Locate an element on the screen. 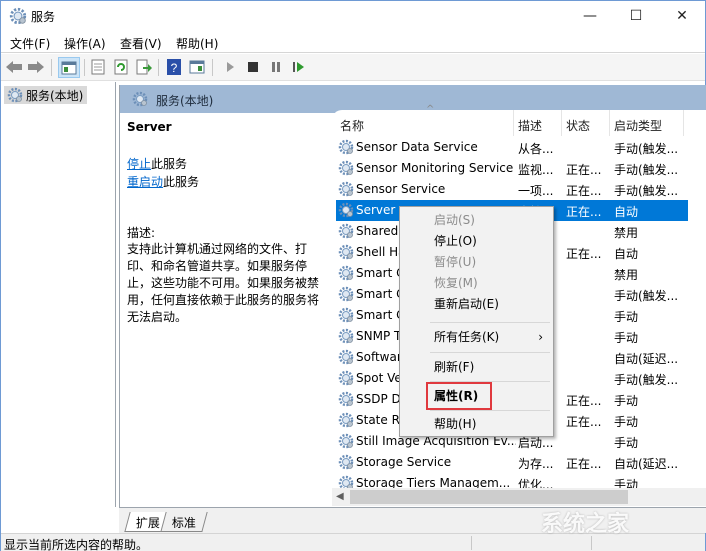  properties-button is located at coordinates (98, 67).